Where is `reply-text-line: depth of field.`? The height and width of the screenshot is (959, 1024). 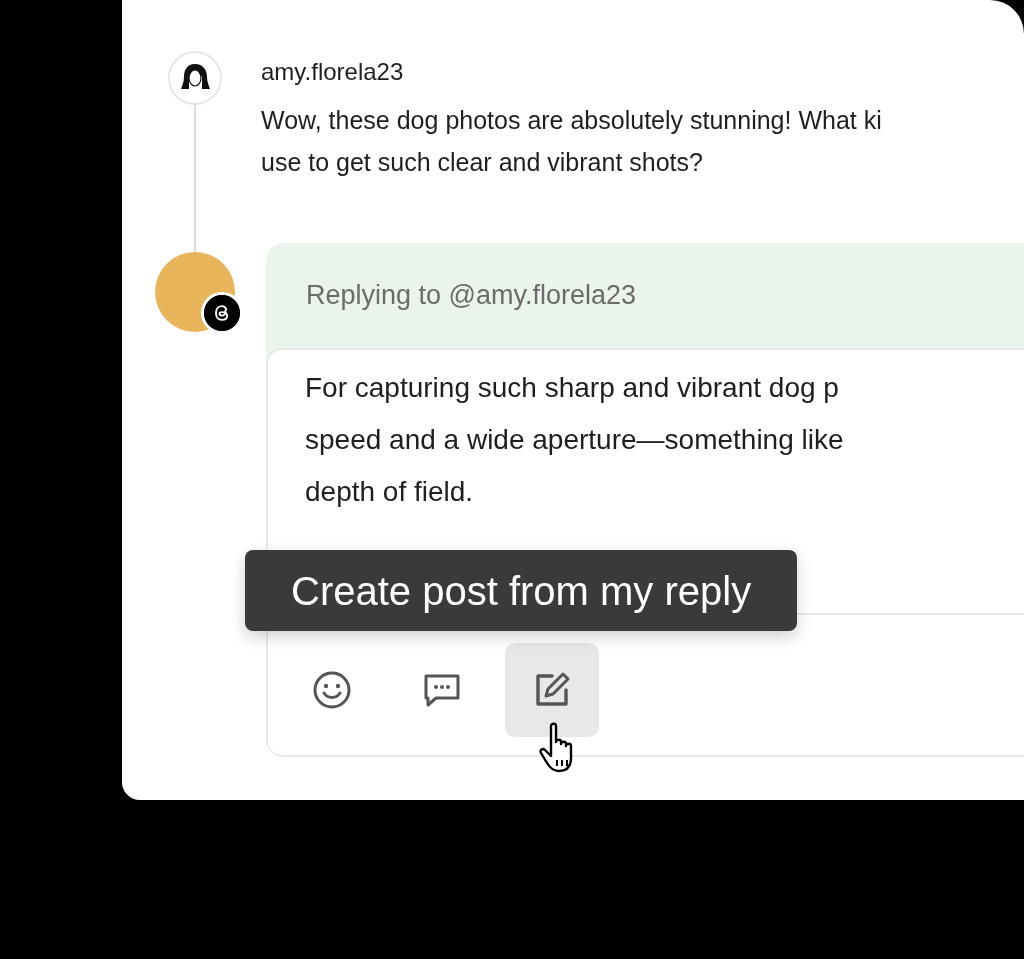
reply-text-line: depth of field. is located at coordinates (390, 492).